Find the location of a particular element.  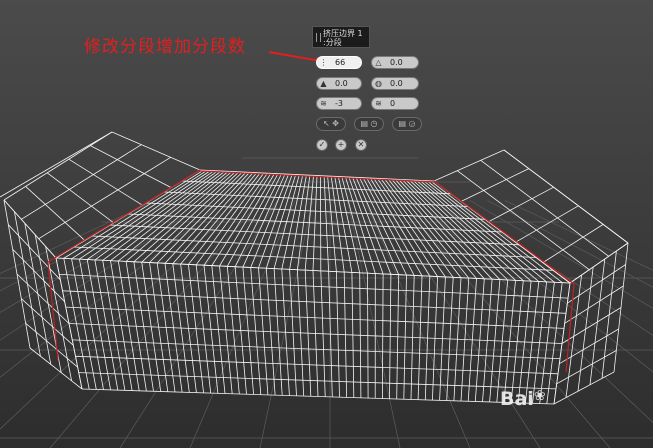

ok-button: ✓ is located at coordinates (322, 145).